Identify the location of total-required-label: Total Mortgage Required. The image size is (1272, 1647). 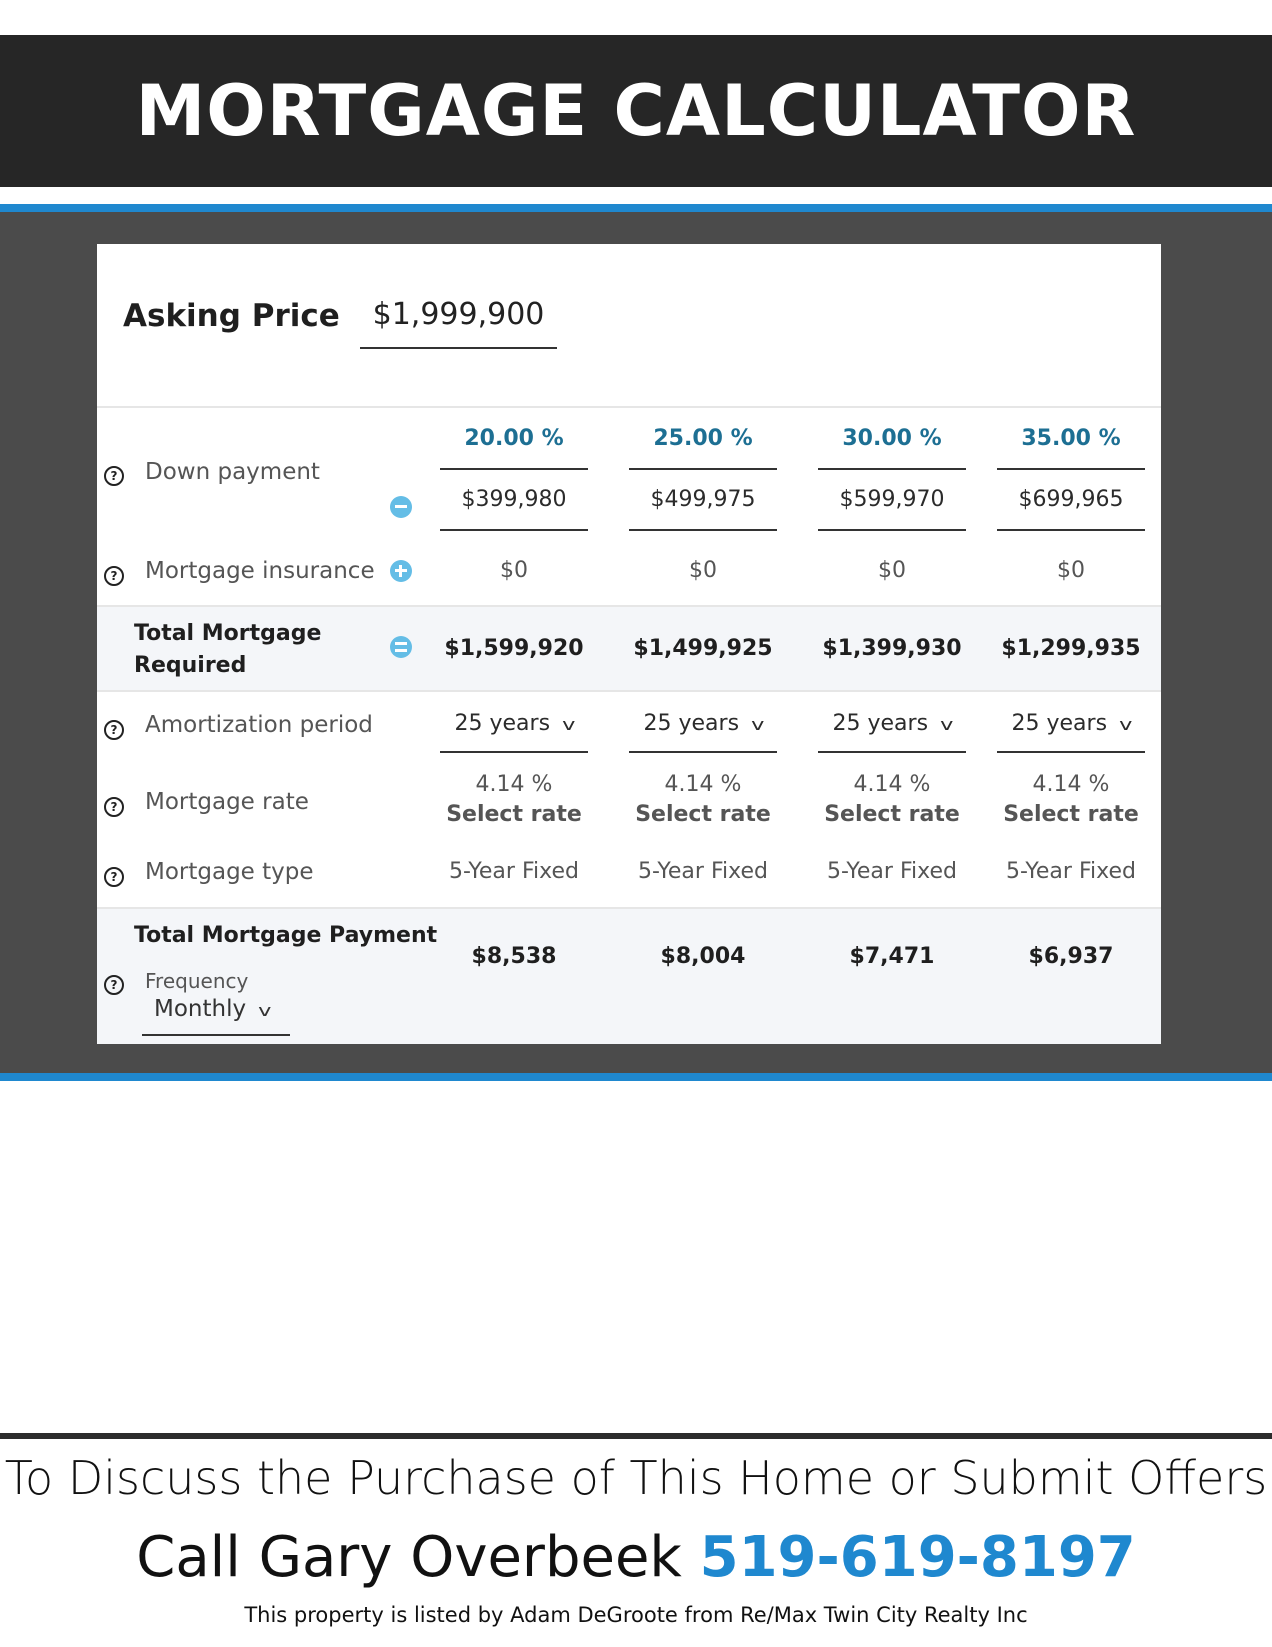
(227, 650).